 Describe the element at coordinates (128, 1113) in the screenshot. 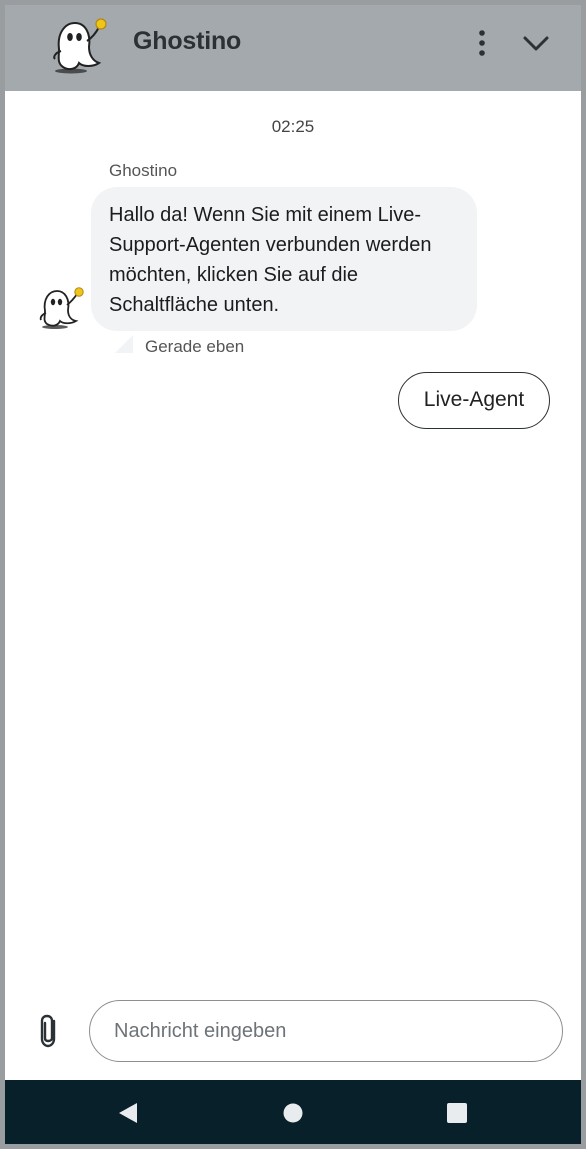

I see `back-triangle-icon` at that location.